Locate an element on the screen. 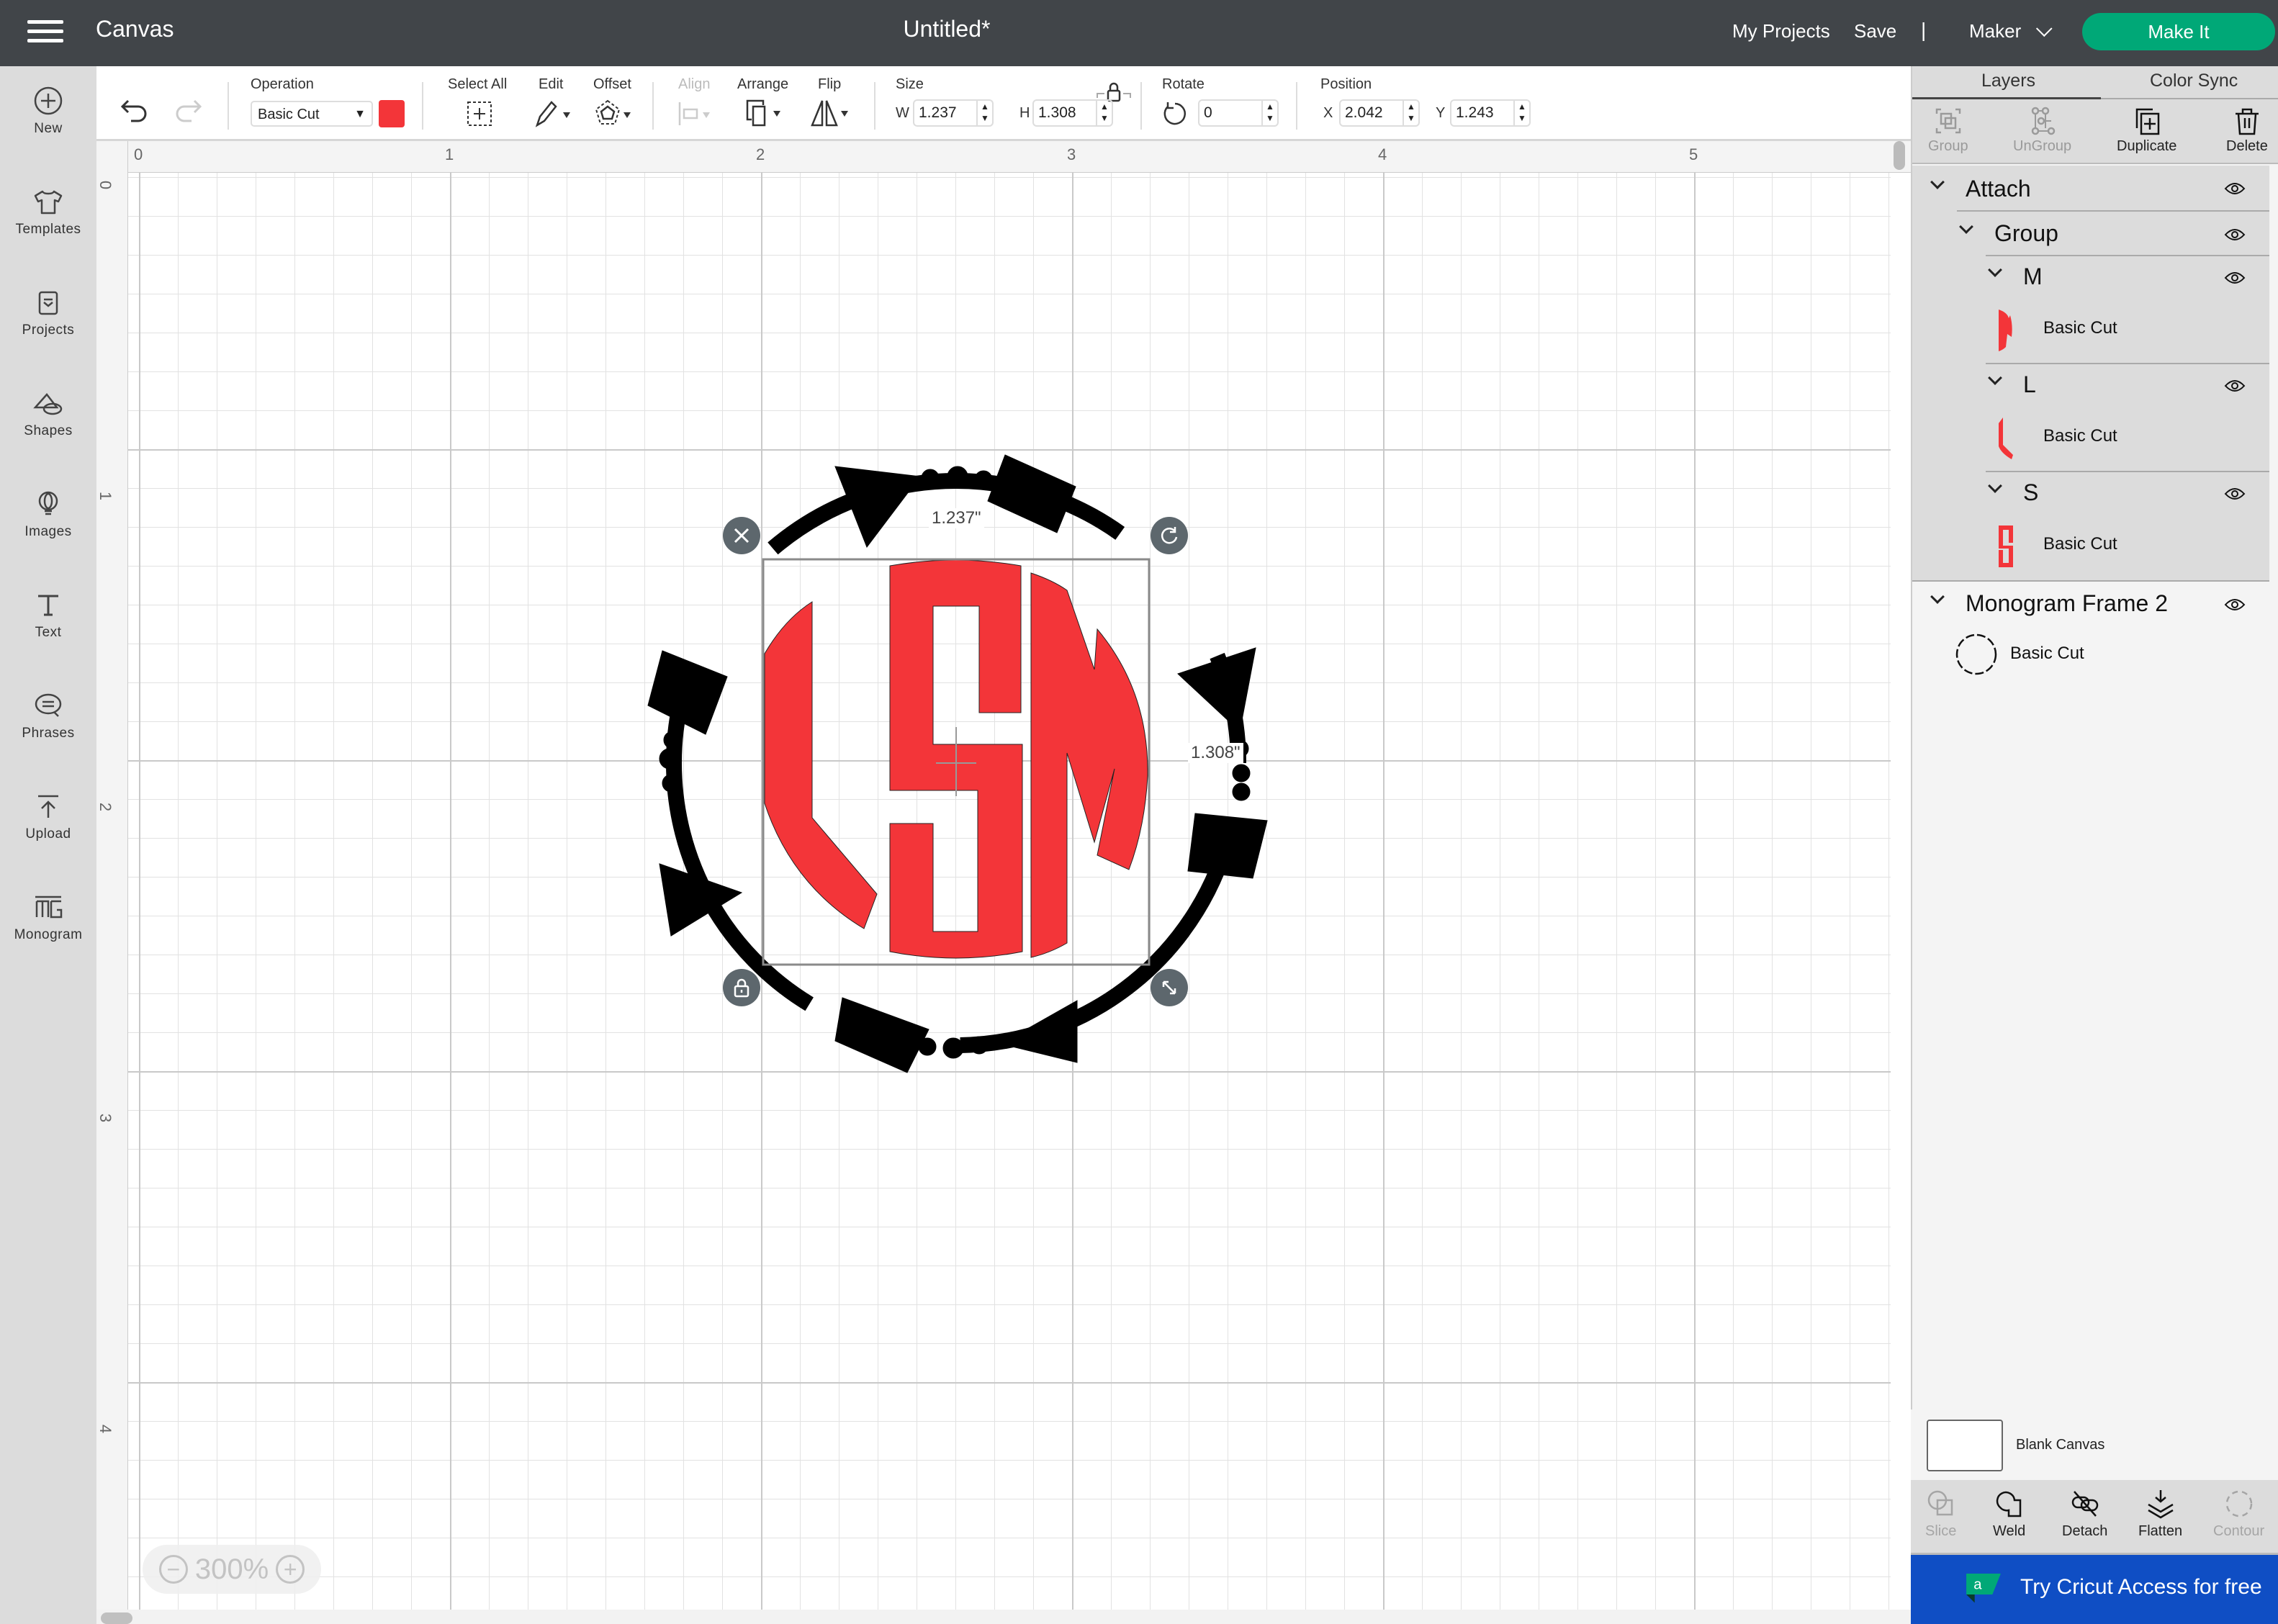 The image size is (2278, 1624). align-icon is located at coordinates (697, 114).